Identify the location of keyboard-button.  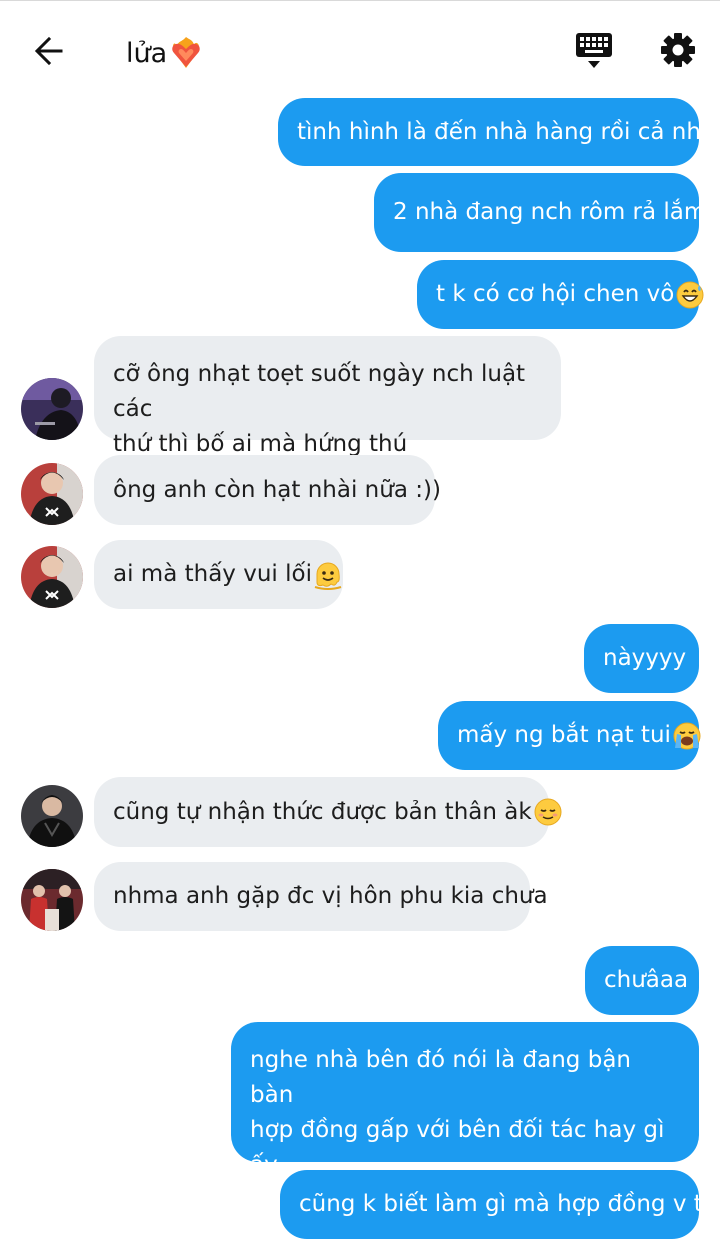
(594, 50).